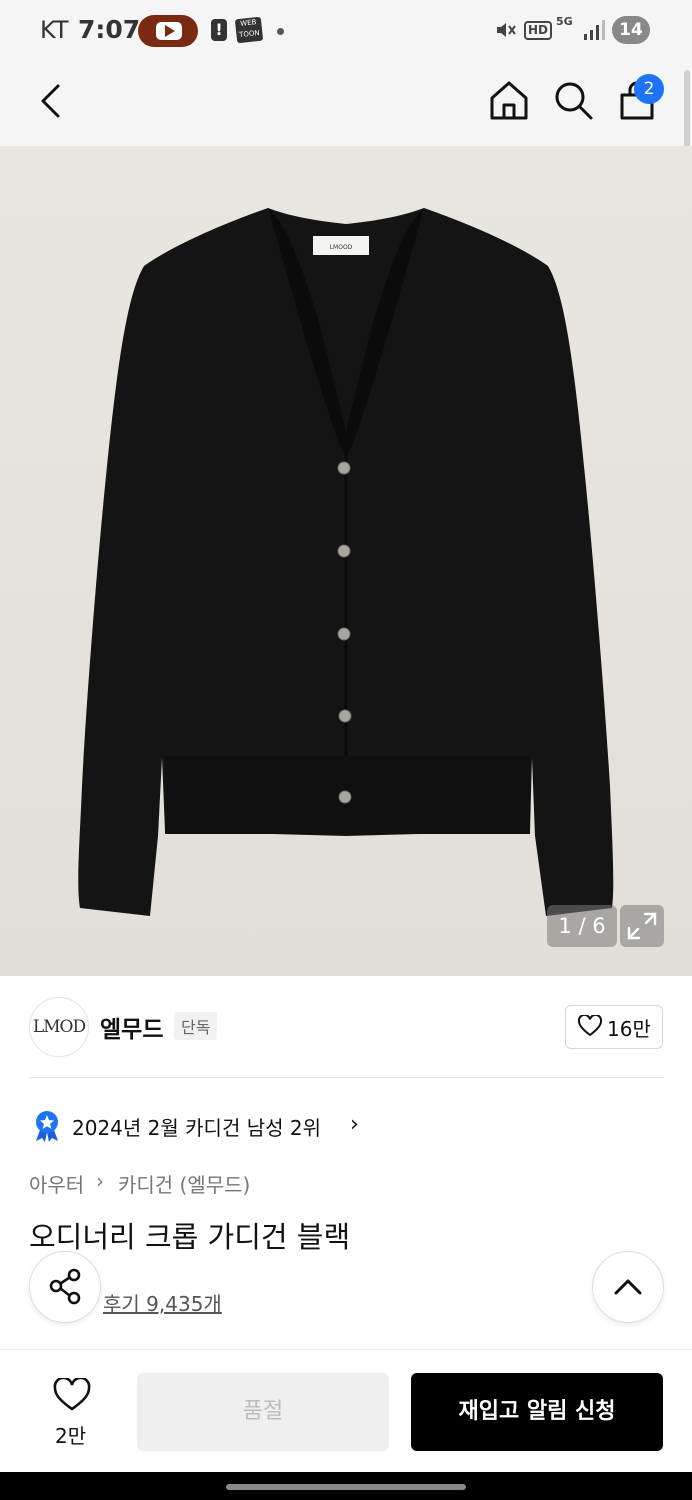  What do you see at coordinates (346, 1487) in the screenshot?
I see `home-indicator` at bounding box center [346, 1487].